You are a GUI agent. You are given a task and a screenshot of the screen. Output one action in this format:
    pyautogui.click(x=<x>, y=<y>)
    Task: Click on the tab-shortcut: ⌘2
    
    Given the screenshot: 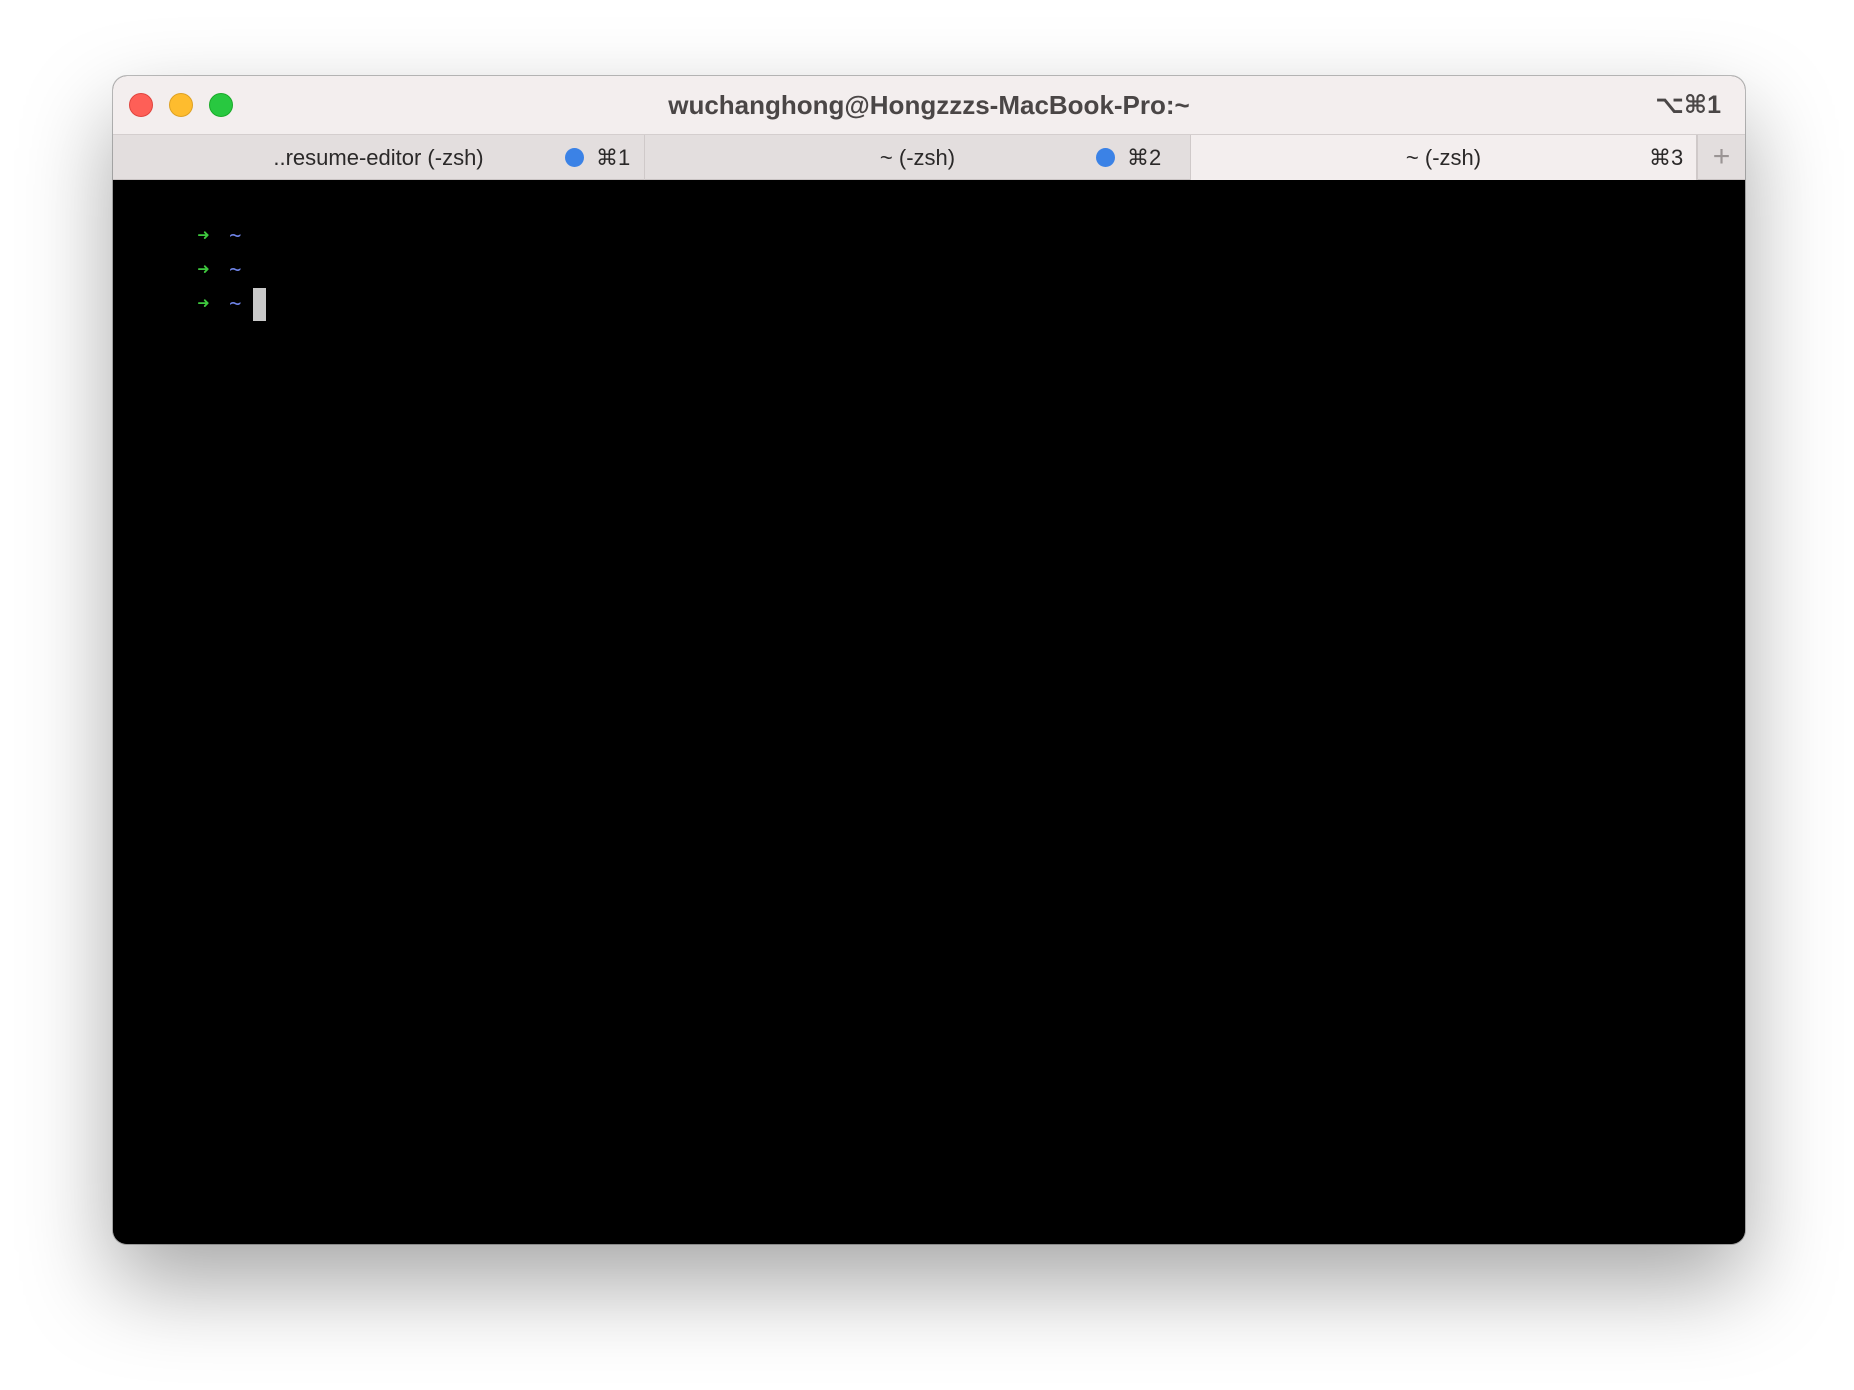 What is the action you would take?
    pyautogui.click(x=1144, y=157)
    